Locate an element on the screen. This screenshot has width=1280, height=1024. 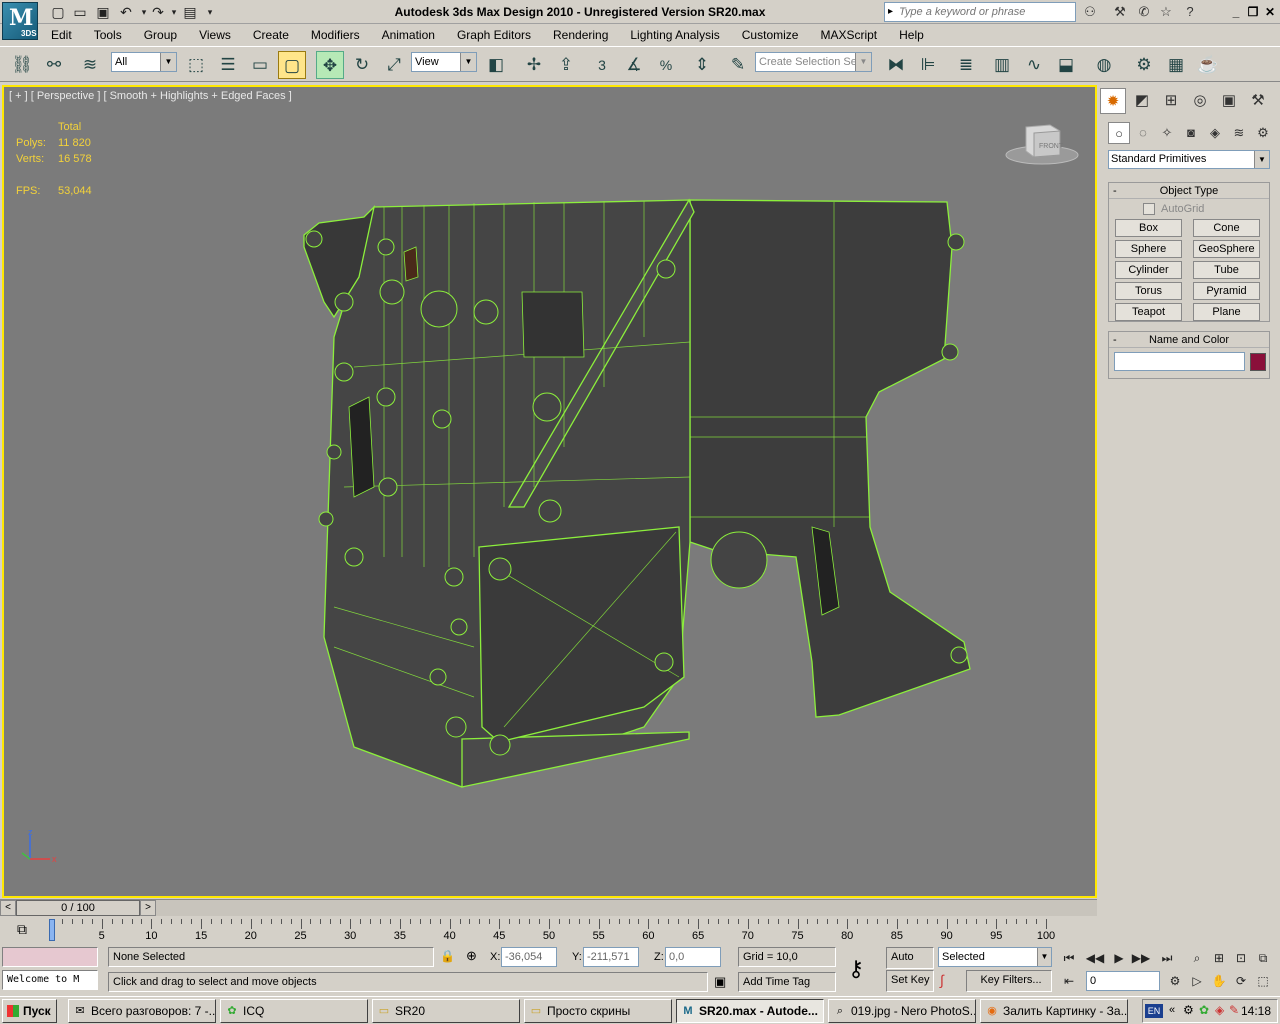
icq-tray-icon: ✿ is located at coordinates (1204, 1010).